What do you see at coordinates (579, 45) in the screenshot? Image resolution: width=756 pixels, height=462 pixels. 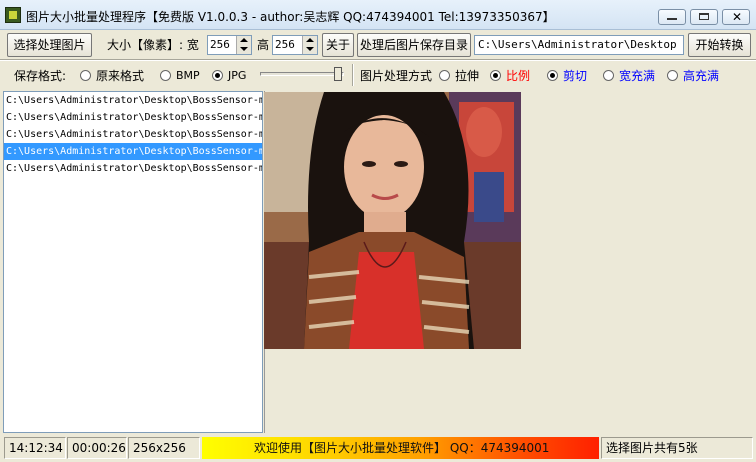 I see `output-dir-field: C:\Users\Administrator\Desktop` at bounding box center [579, 45].